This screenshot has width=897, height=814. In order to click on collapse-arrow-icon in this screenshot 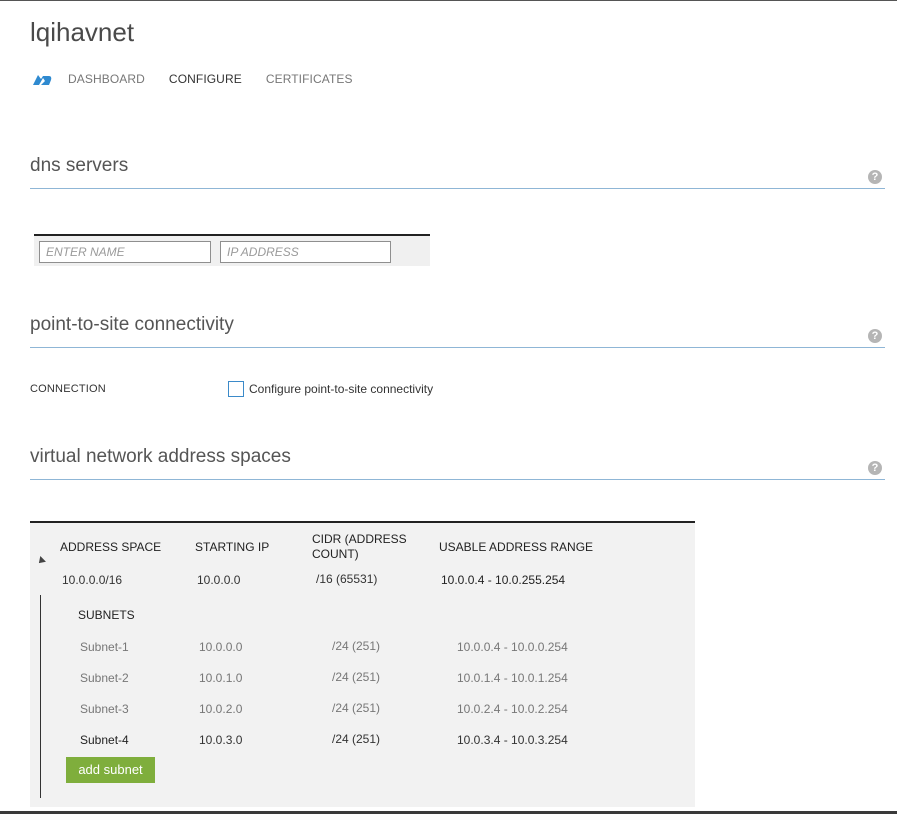, I will do `click(41, 561)`.